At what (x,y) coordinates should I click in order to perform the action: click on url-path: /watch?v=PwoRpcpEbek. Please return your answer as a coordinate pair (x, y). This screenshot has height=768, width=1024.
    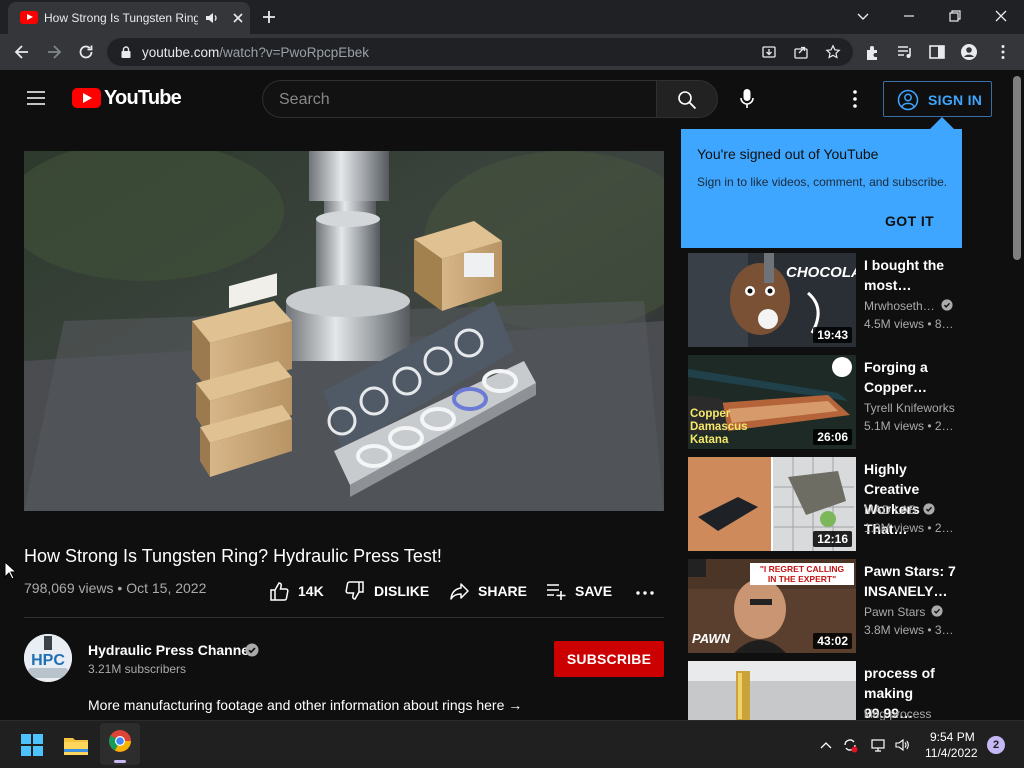
    Looking at the image, I should click on (294, 52).